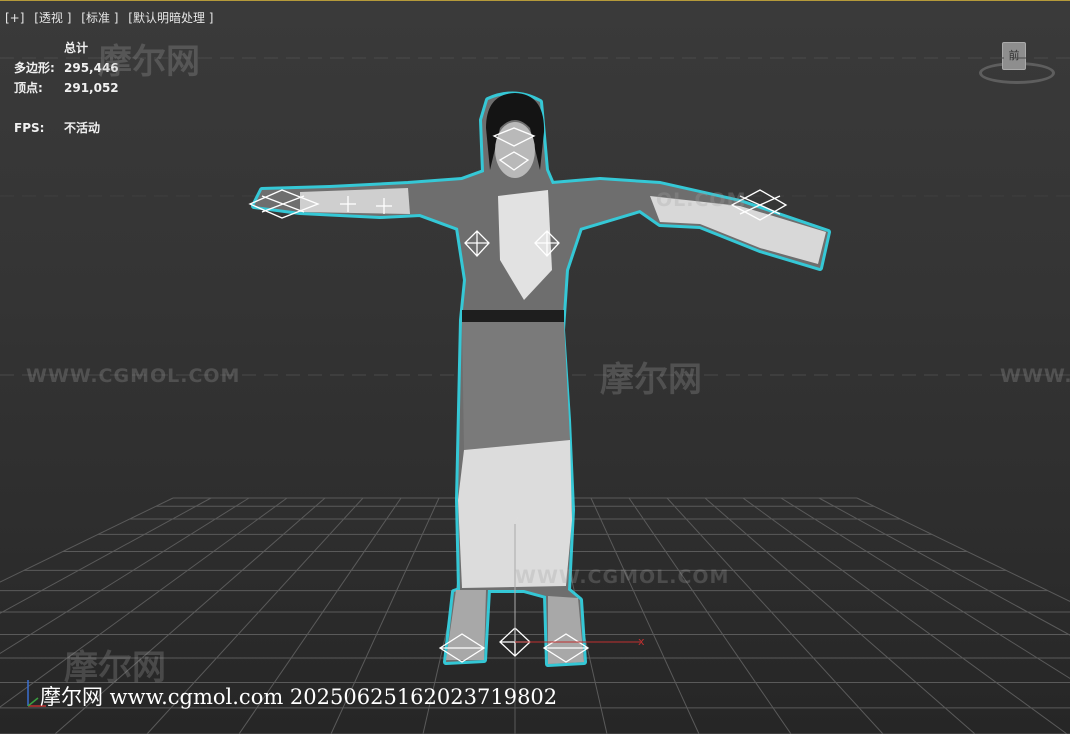 This screenshot has width=1070, height=734. What do you see at coordinates (651, 380) in the screenshot?
I see `watermark-brand-center: 摩尔网` at bounding box center [651, 380].